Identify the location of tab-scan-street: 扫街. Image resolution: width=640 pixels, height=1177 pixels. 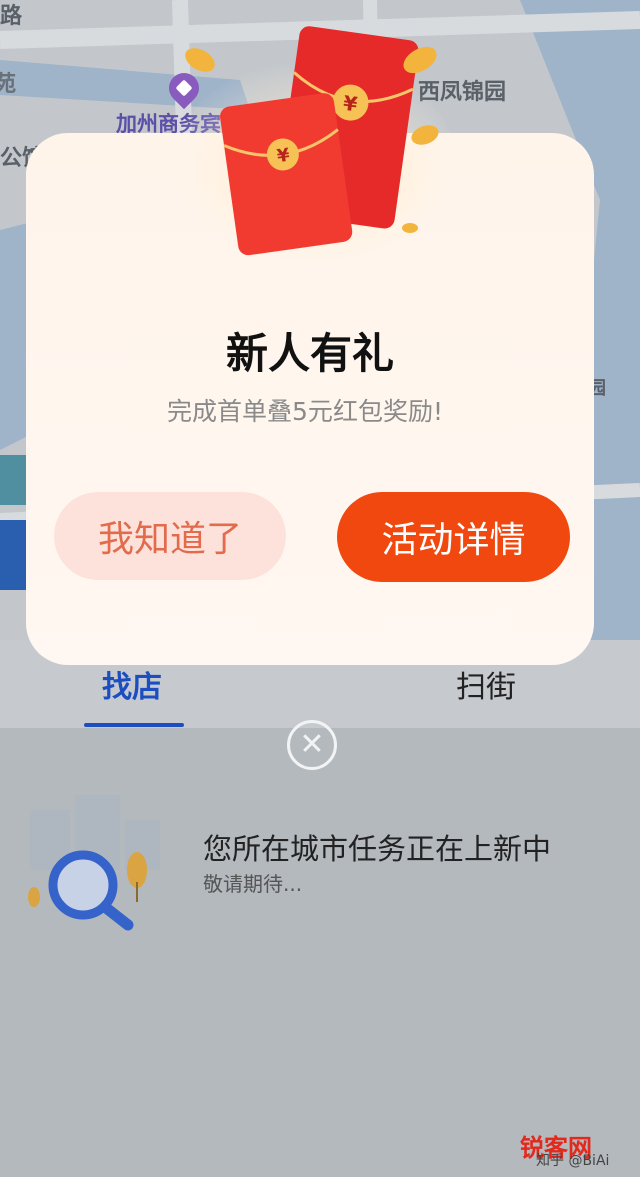
(486, 684).